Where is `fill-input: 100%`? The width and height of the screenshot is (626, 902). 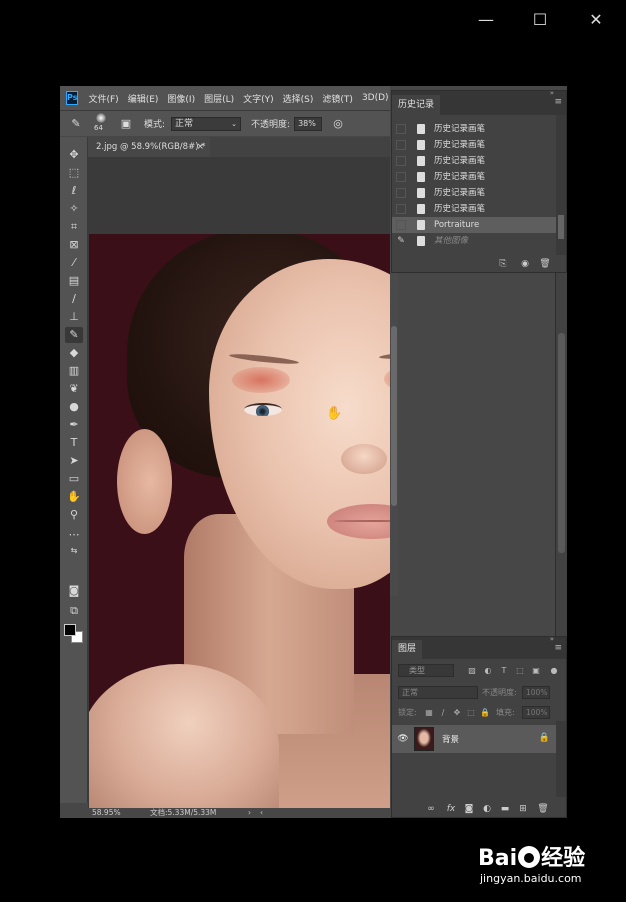 fill-input: 100% is located at coordinates (536, 712).